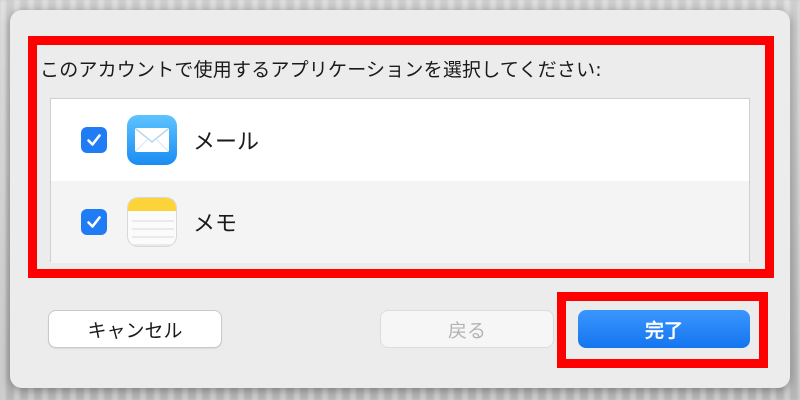 The width and height of the screenshot is (800, 400). Describe the element at coordinates (467, 329) in the screenshot. I see `back-button: 戻る` at that location.